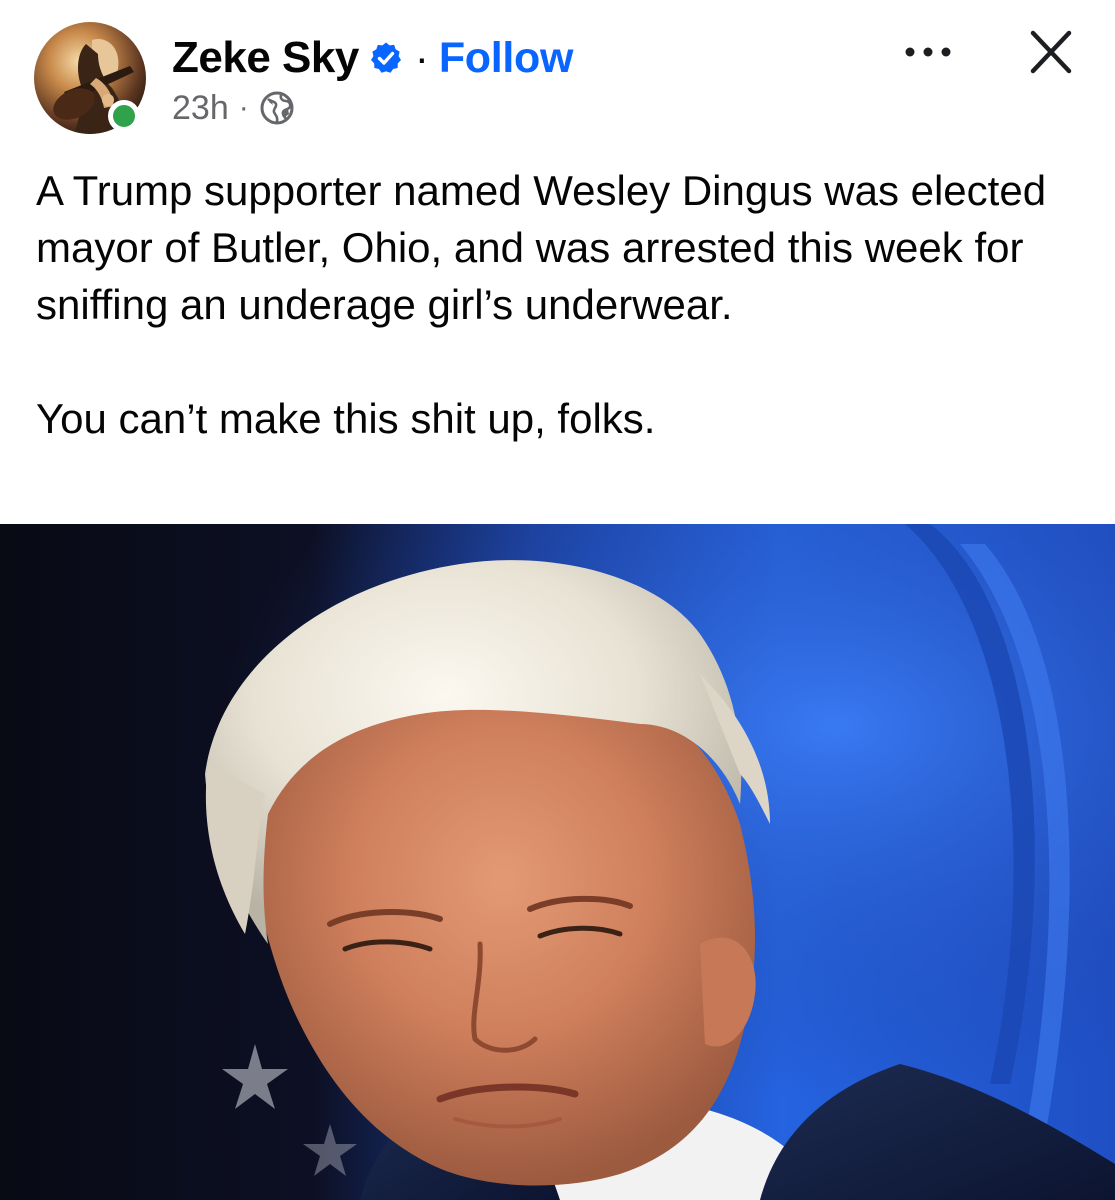 The height and width of the screenshot is (1200, 1115). I want to click on close-button, so click(1051, 53).